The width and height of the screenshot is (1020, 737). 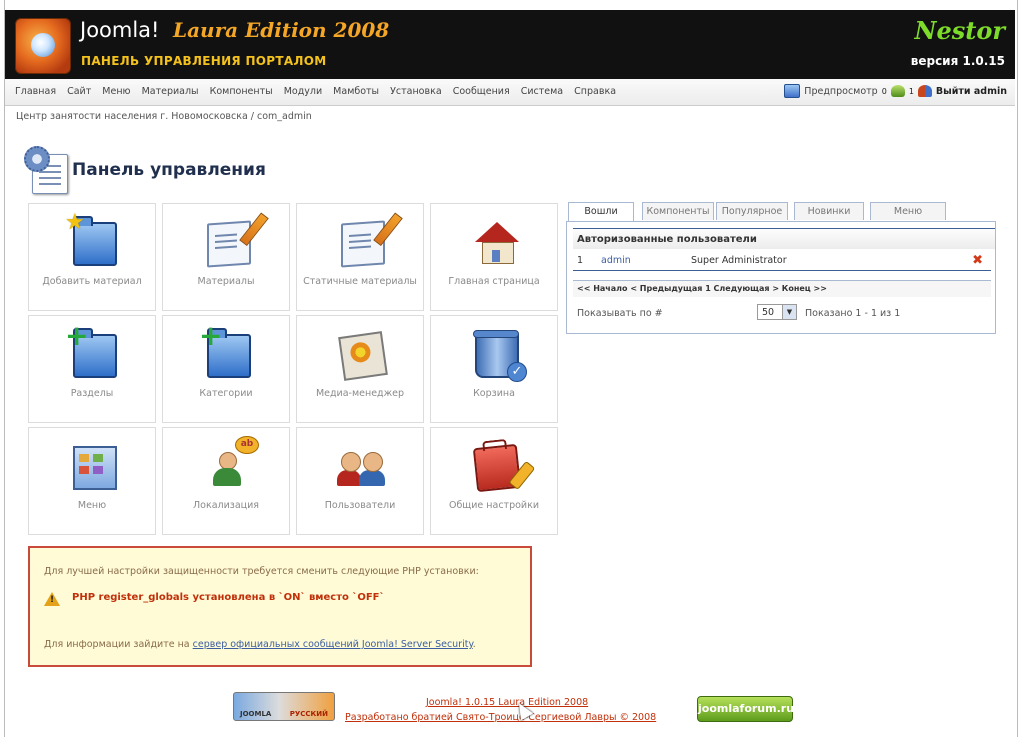 I want to click on quick-icon-label: Меню, so click(x=92, y=505).